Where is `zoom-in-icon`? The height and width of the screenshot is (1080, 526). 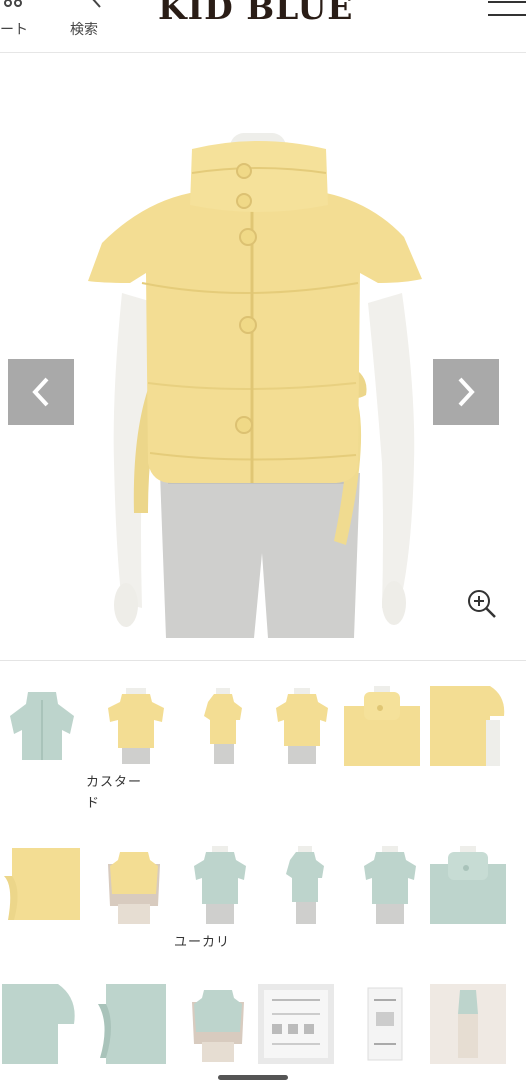
zoom-in-icon is located at coordinates (482, 604).